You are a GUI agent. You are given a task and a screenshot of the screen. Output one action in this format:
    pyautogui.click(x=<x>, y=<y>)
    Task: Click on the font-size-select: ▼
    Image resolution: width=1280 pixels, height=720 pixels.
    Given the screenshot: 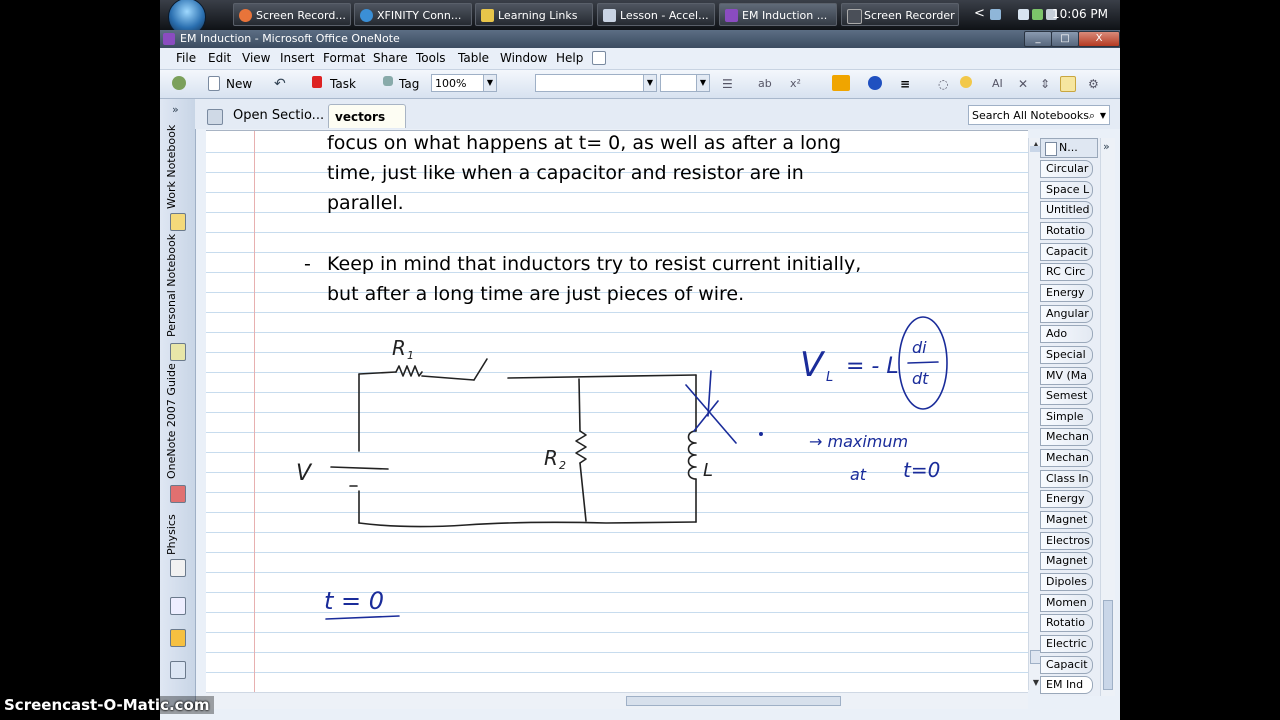 What is the action you would take?
    pyautogui.click(x=685, y=83)
    